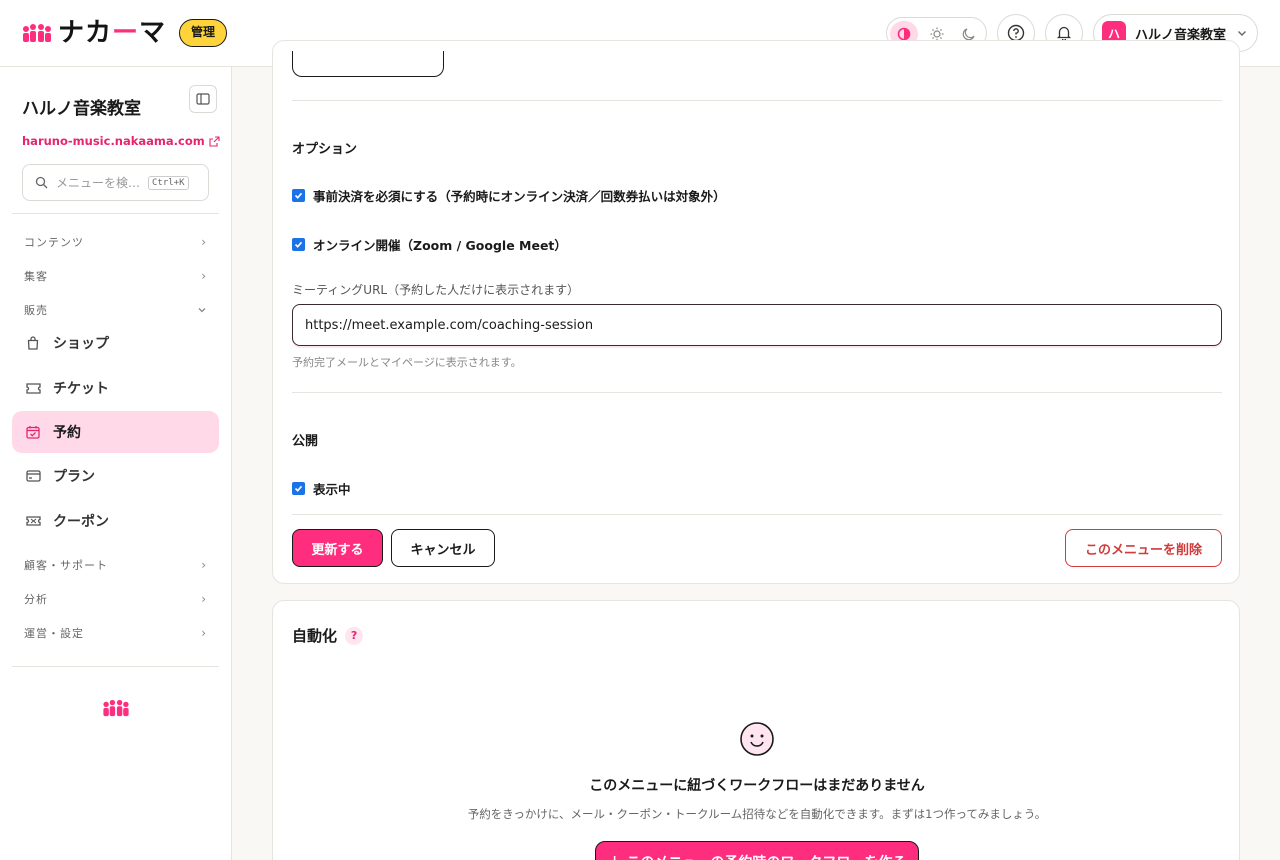 The height and width of the screenshot is (860, 1280). What do you see at coordinates (115, 276) in the screenshot?
I see `nav-group-marketing: 集客 ›` at bounding box center [115, 276].